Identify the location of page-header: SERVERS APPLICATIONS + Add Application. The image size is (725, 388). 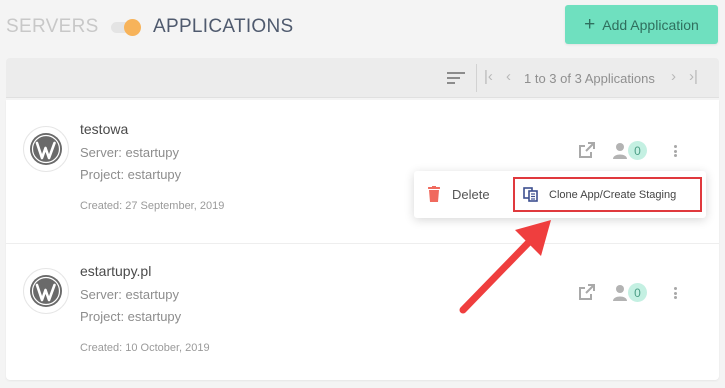
(362, 26).